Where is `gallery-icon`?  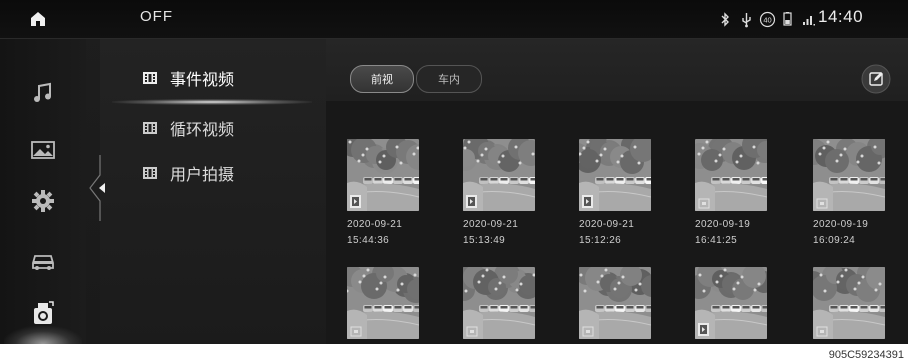
gallery-icon is located at coordinates (43, 150).